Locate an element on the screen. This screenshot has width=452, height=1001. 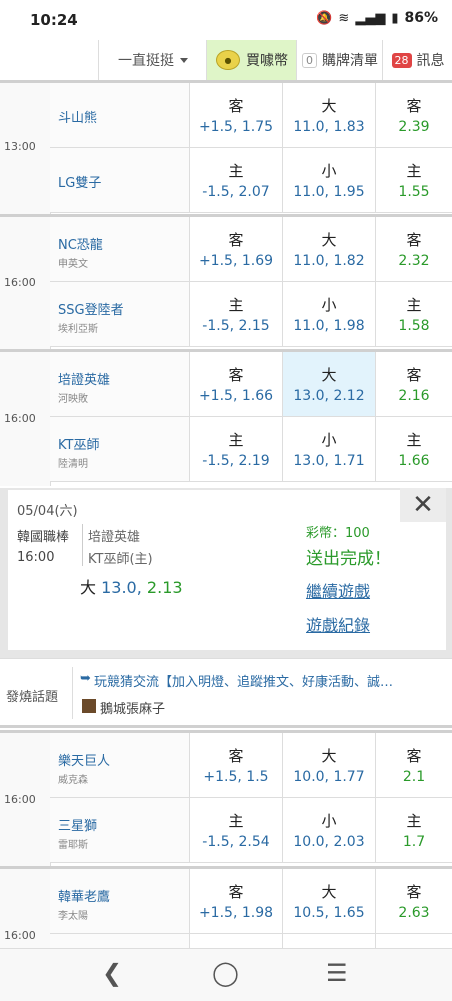
total-odds: 10.0, 2.03 is located at coordinates (329, 842).